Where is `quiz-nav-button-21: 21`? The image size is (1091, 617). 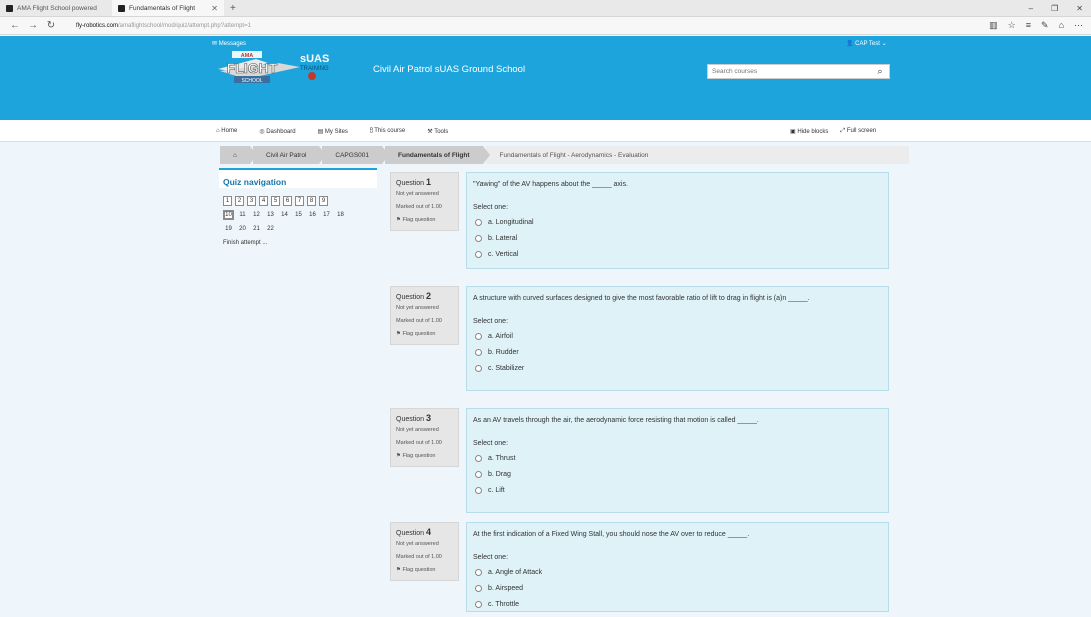 quiz-nav-button-21: 21 is located at coordinates (256, 229).